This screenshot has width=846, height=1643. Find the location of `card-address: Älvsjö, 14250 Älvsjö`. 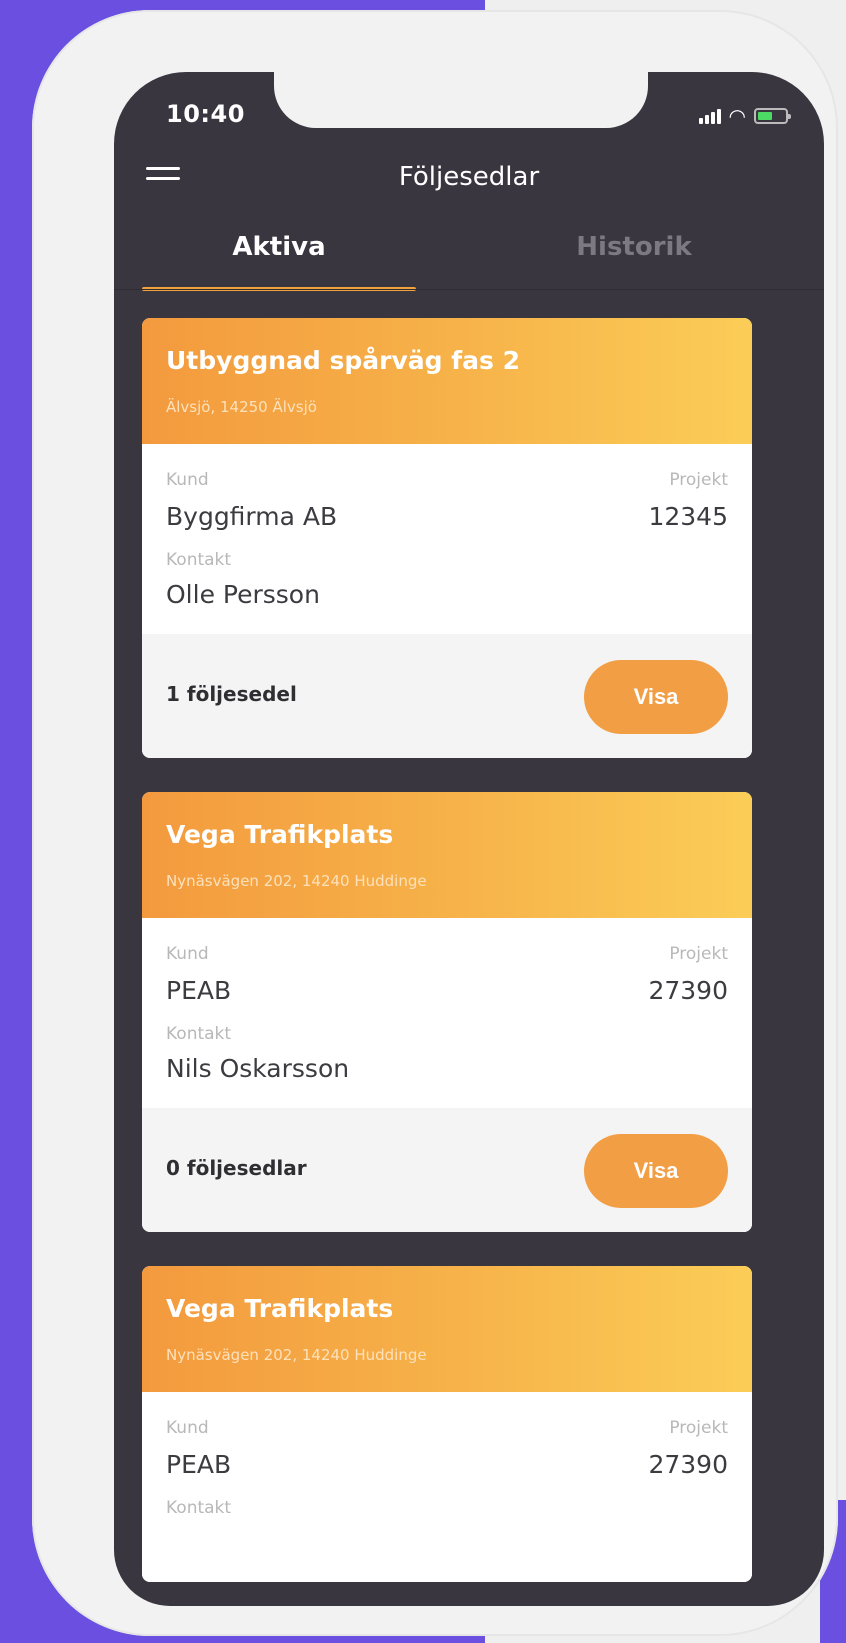

card-address: Älvsjö, 14250 Älvsjö is located at coordinates (241, 407).